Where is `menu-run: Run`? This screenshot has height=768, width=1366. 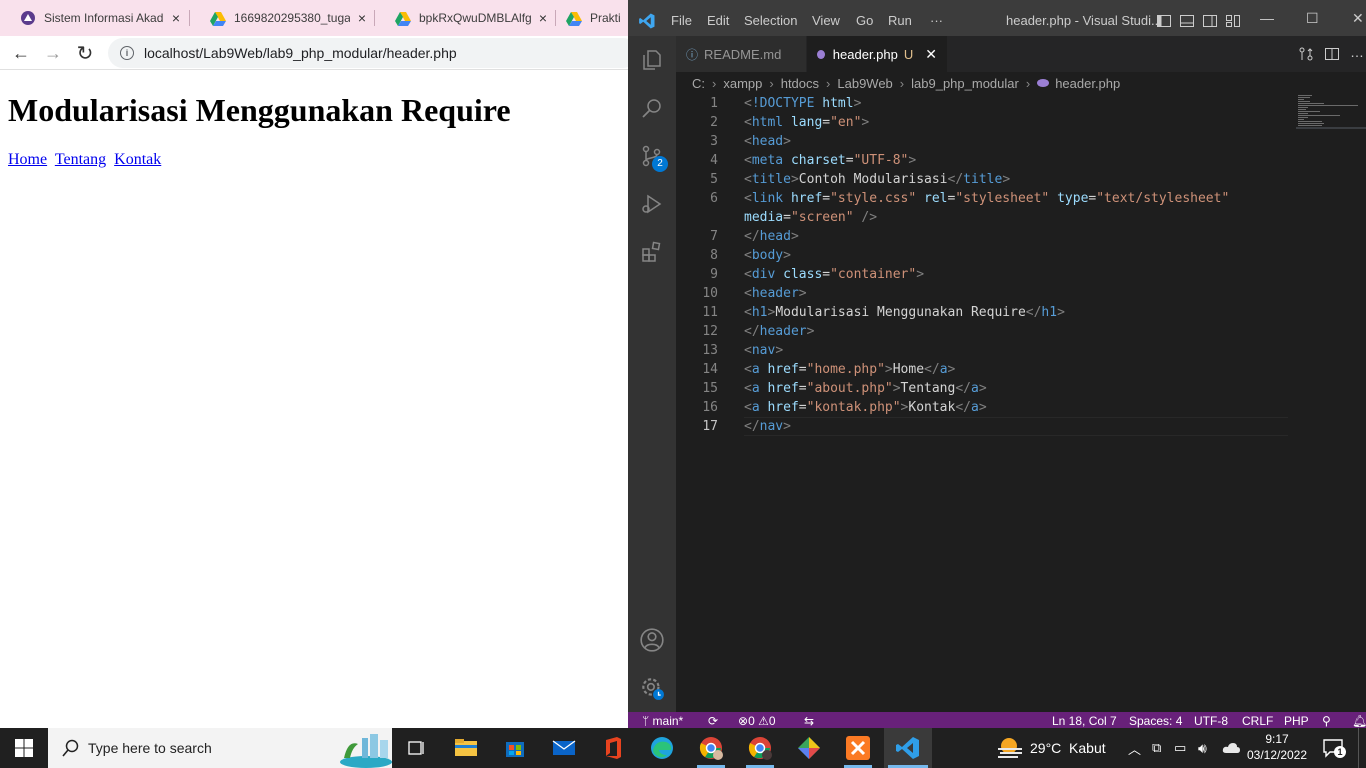 menu-run: Run is located at coordinates (900, 20).